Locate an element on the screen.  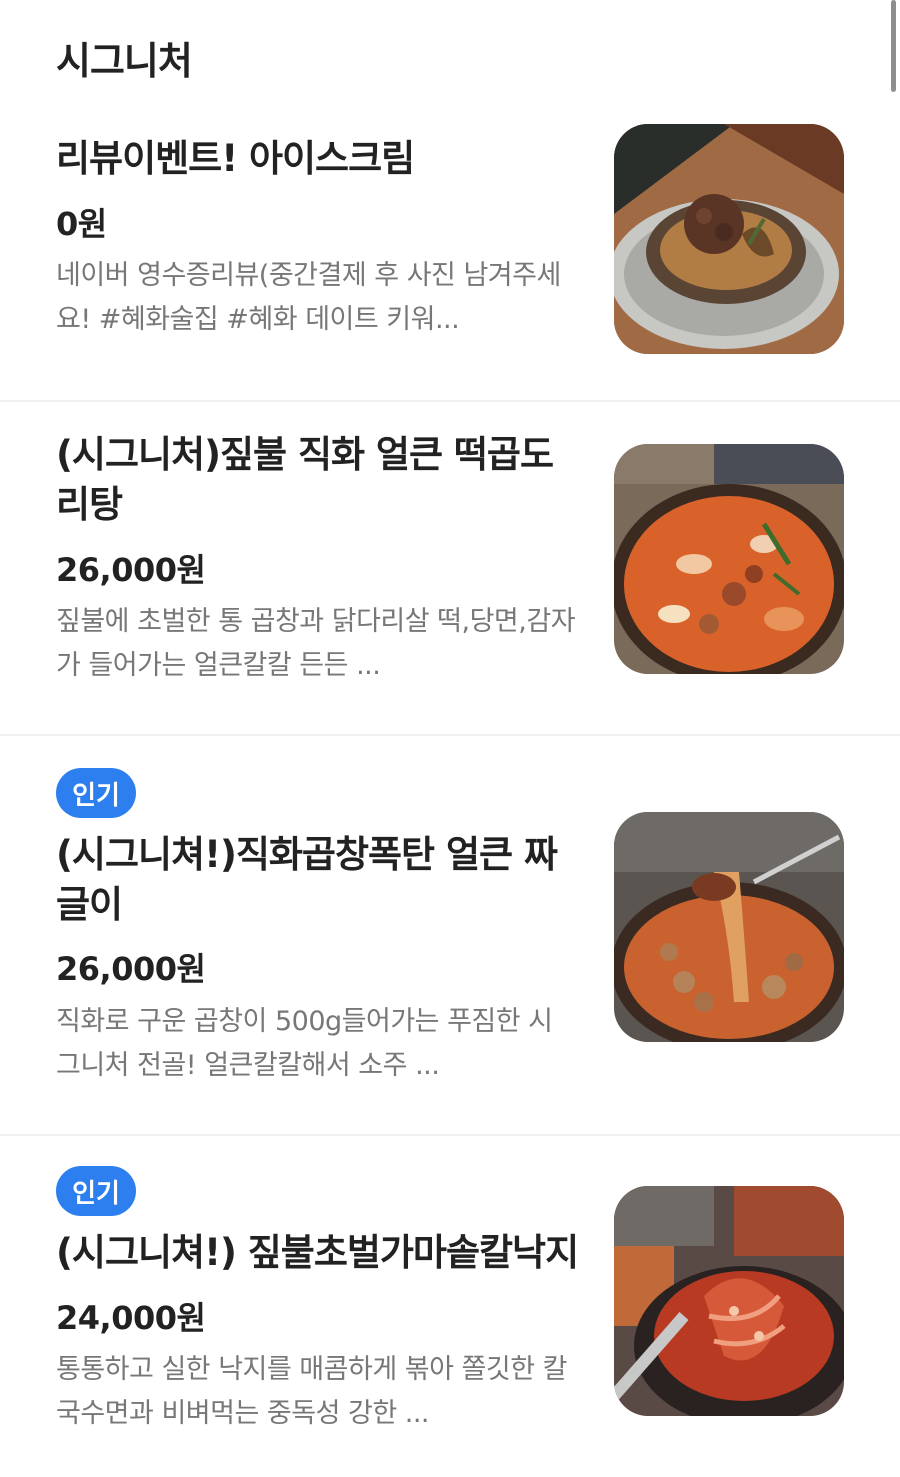
tteok-gopdoritang-photo is located at coordinates (729, 559).